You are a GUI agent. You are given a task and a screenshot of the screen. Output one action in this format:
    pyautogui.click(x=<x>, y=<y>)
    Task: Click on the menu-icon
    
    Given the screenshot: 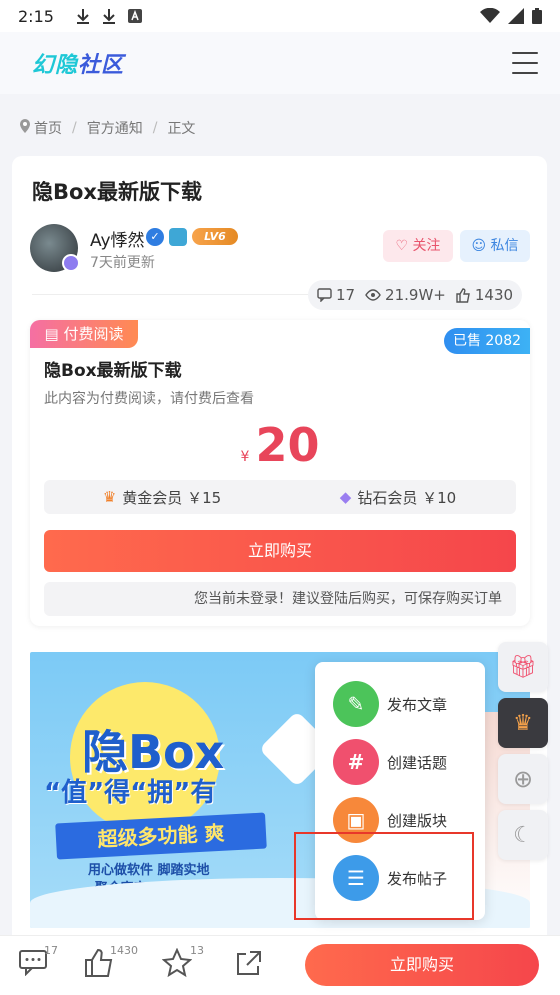 What is the action you would take?
    pyautogui.click(x=525, y=63)
    